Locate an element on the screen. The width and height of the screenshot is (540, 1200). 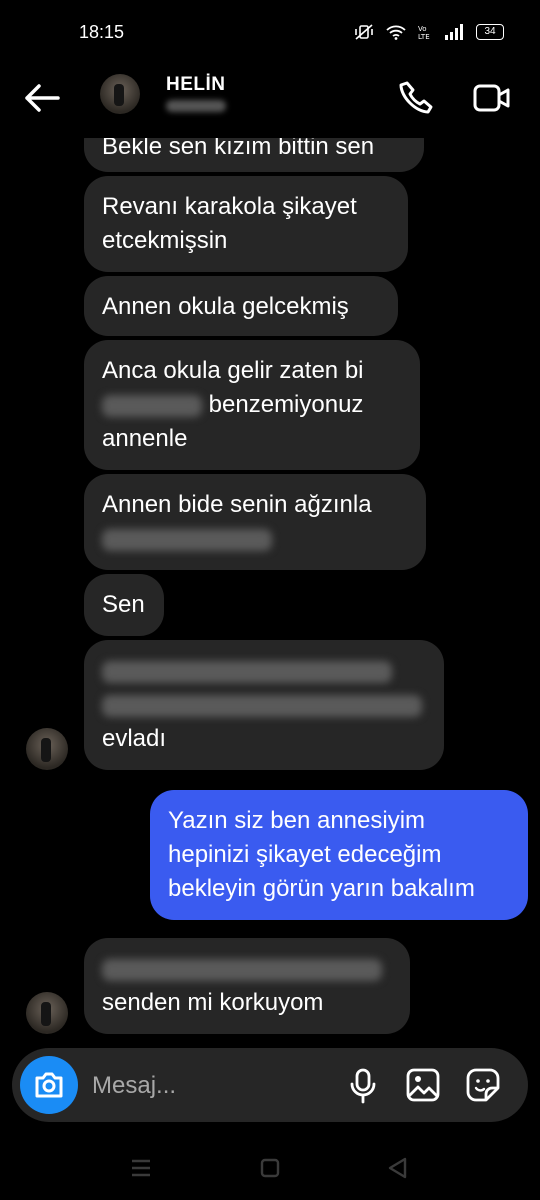
battery-icon: 34 is located at coordinates (490, 32).